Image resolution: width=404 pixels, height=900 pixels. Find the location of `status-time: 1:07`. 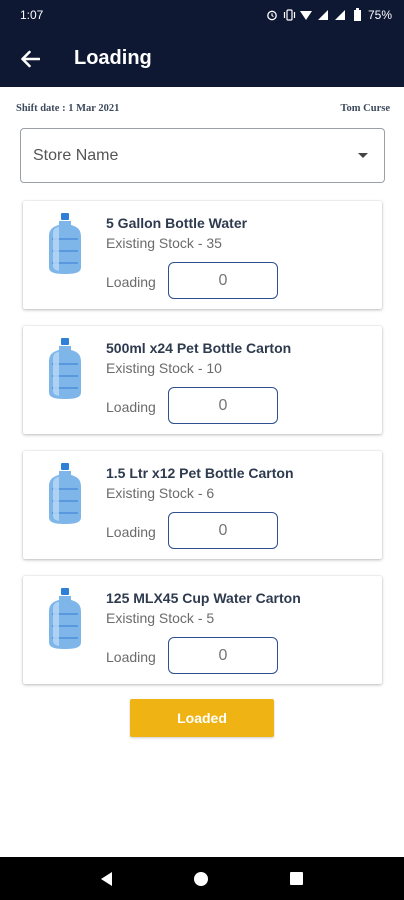

status-time: 1:07 is located at coordinates (32, 15).